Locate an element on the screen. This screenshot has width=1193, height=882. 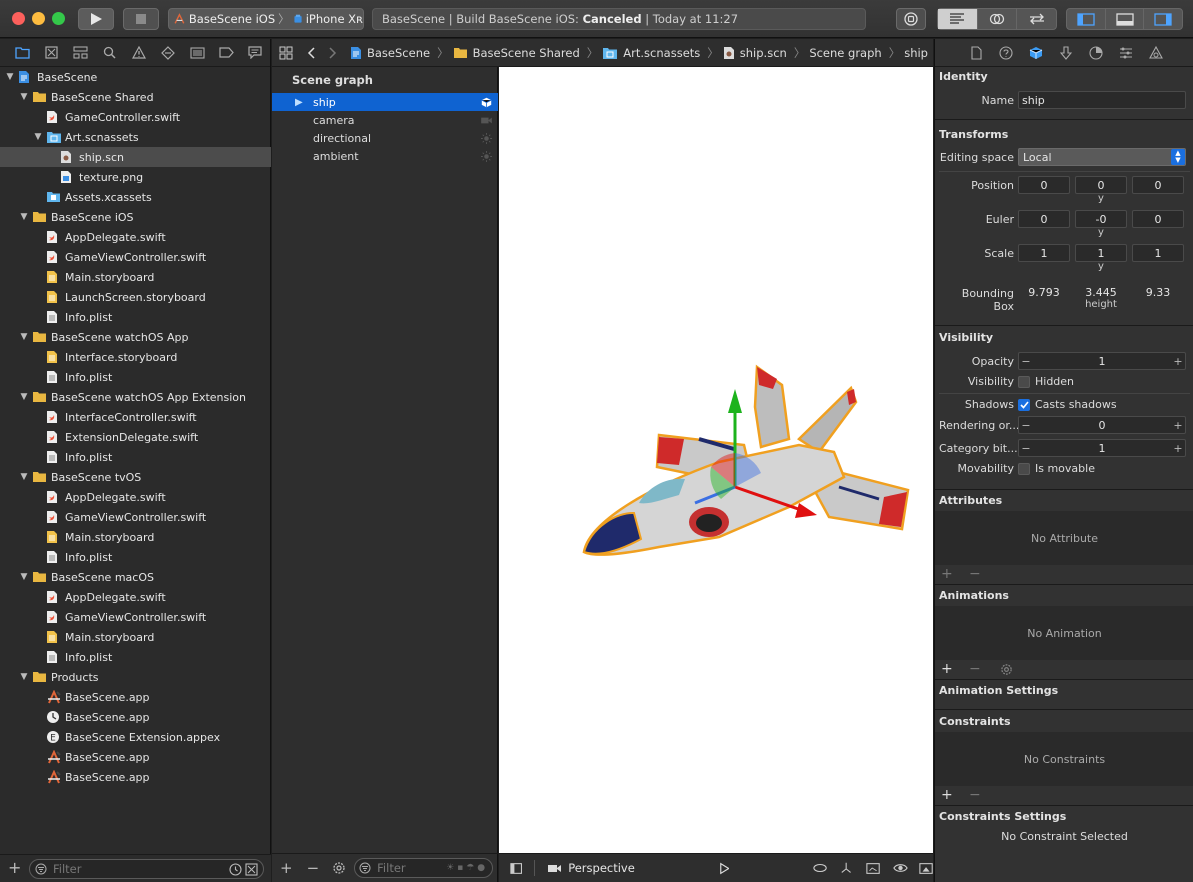
euler-z-field: 0 is located at coordinates (1158, 219).